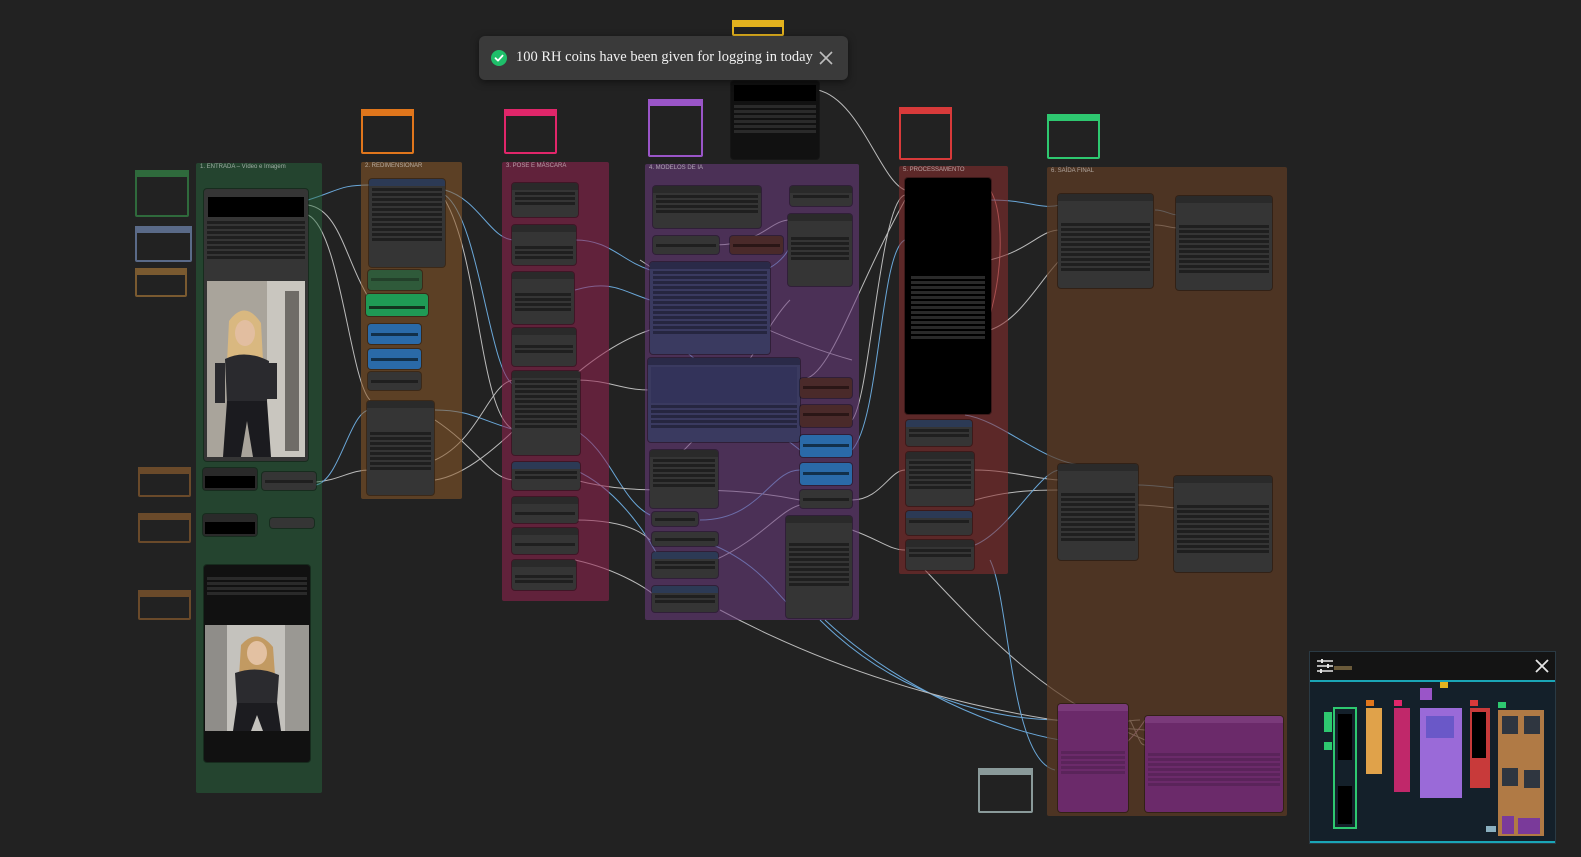 Image resolution: width=1581 pixels, height=857 pixels. What do you see at coordinates (758, 28) in the screenshot?
I see `mini-node-yellow` at bounding box center [758, 28].